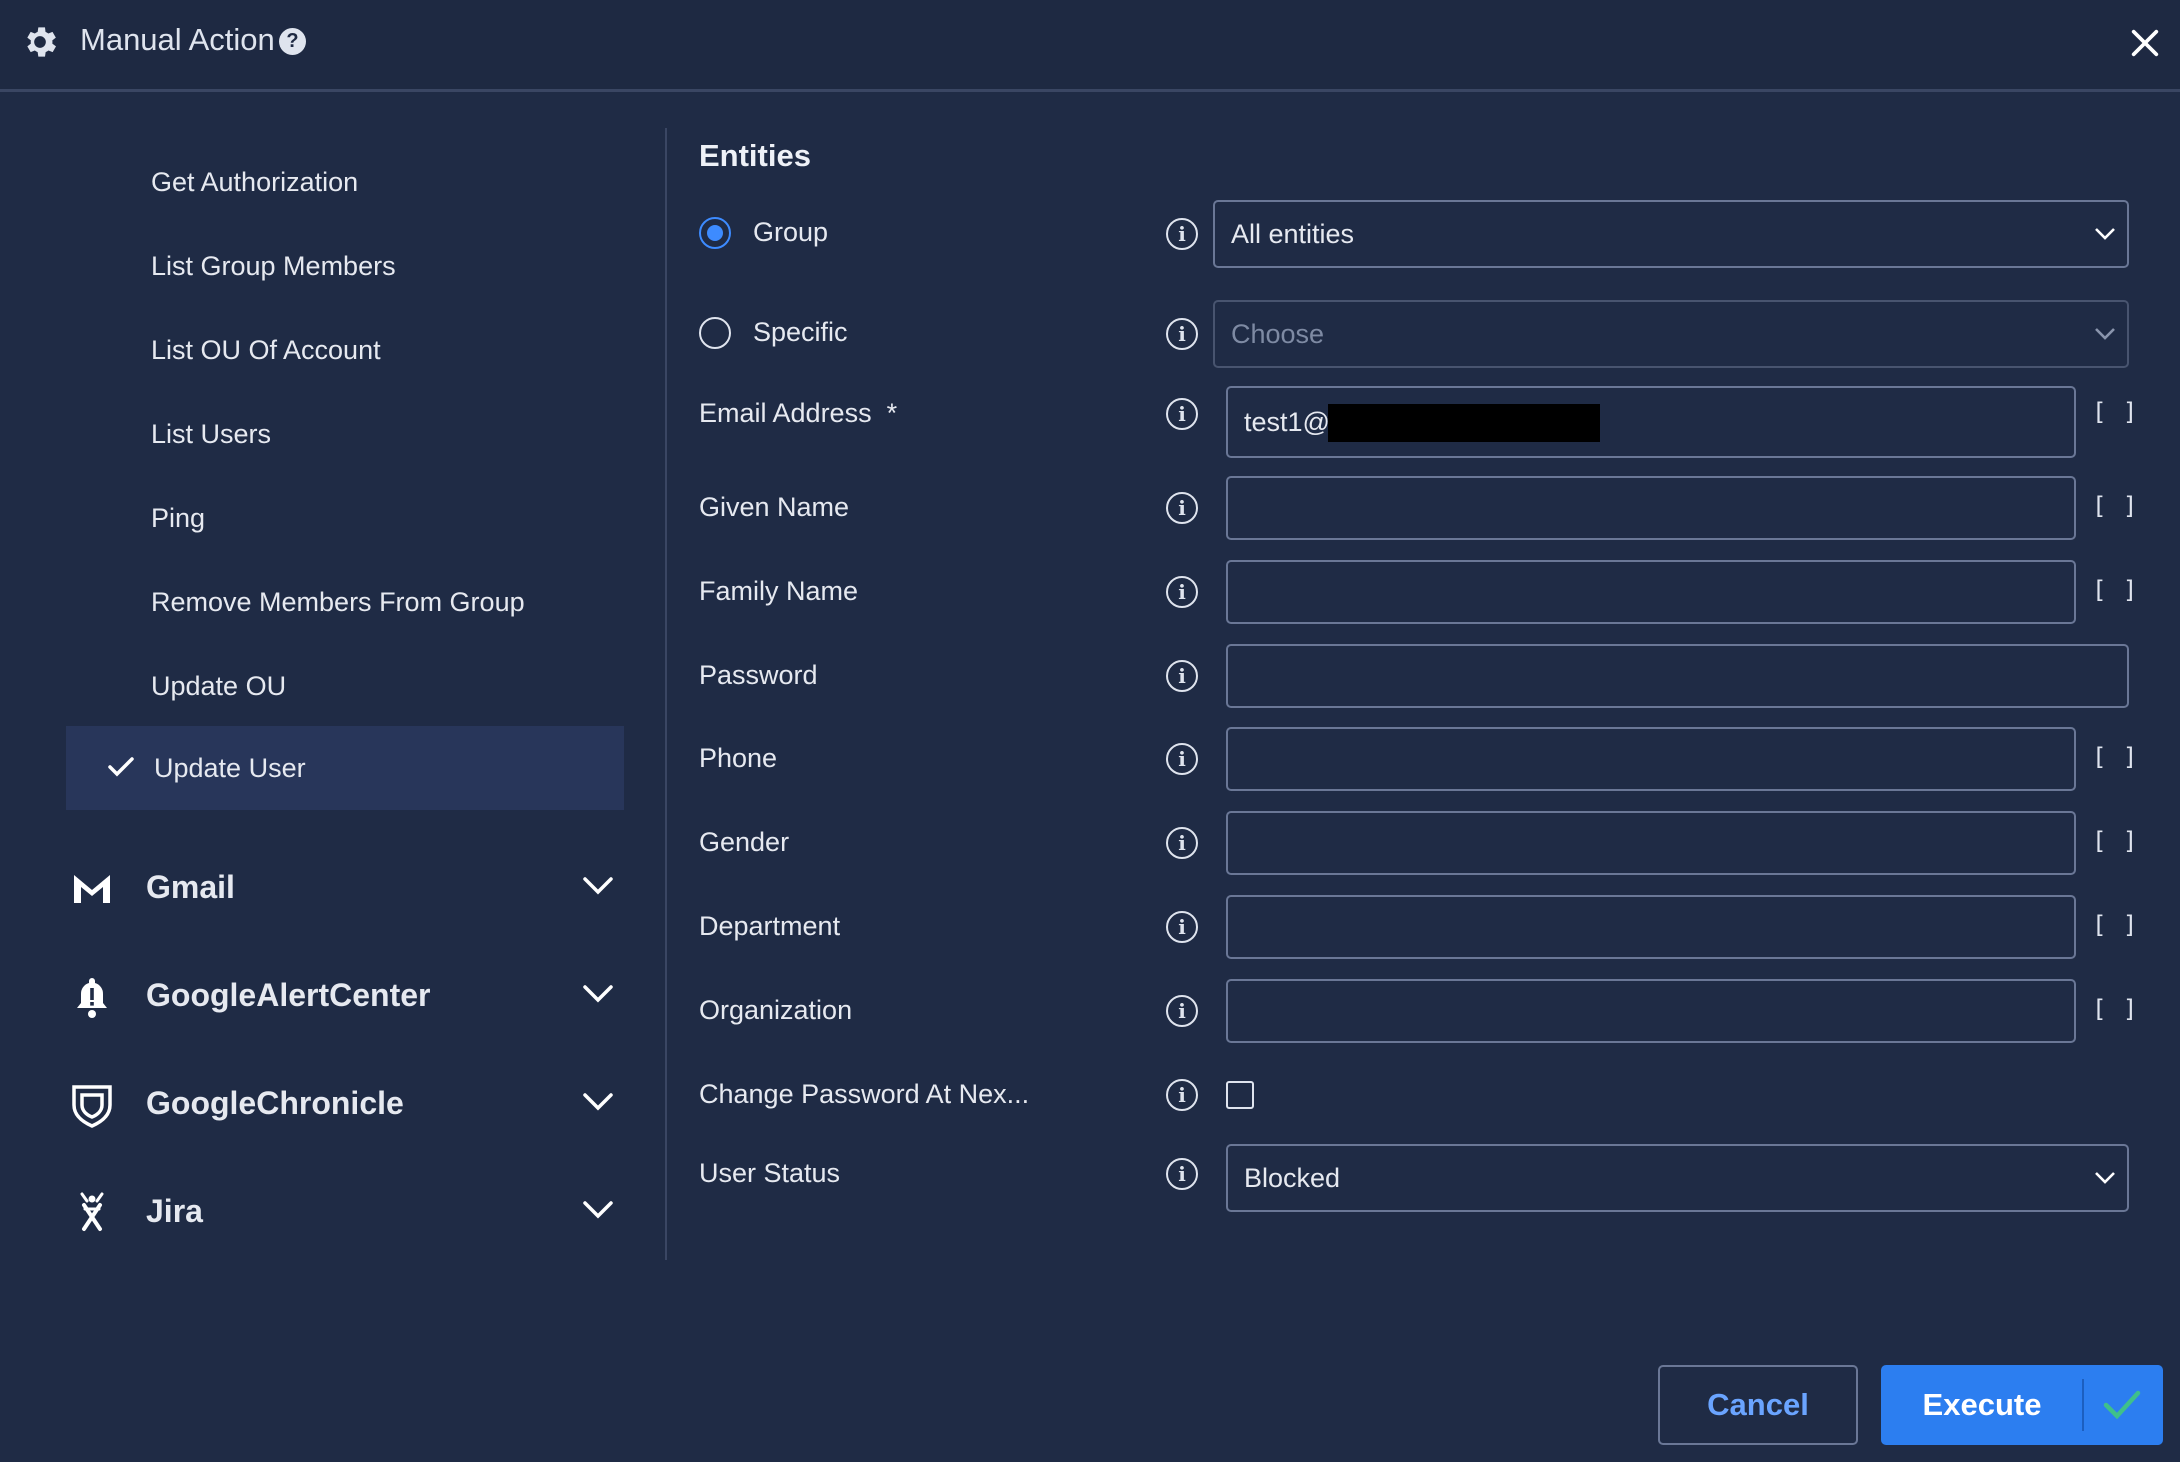 The width and height of the screenshot is (2180, 1462). Describe the element at coordinates (776, 1010) in the screenshot. I see `organization-label: Organization` at that location.